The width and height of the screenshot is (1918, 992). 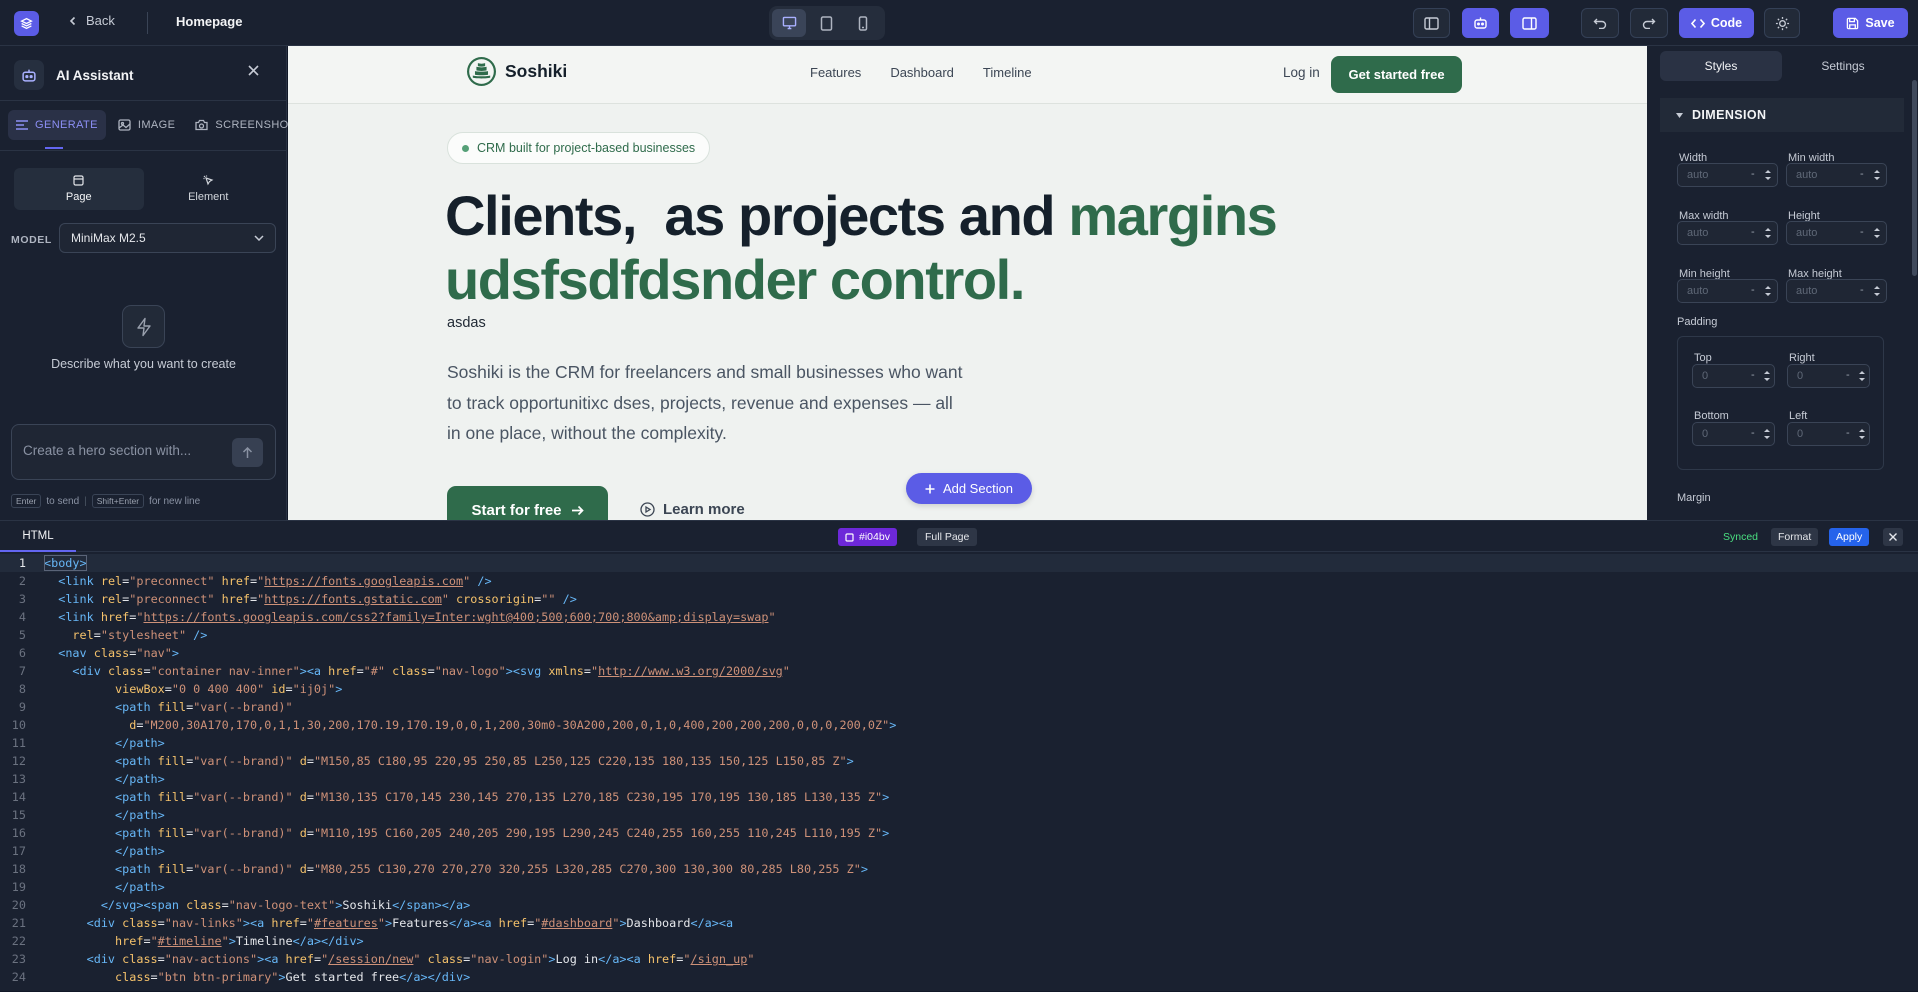 What do you see at coordinates (57, 125) in the screenshot?
I see `tab-generate: GENERATE` at bounding box center [57, 125].